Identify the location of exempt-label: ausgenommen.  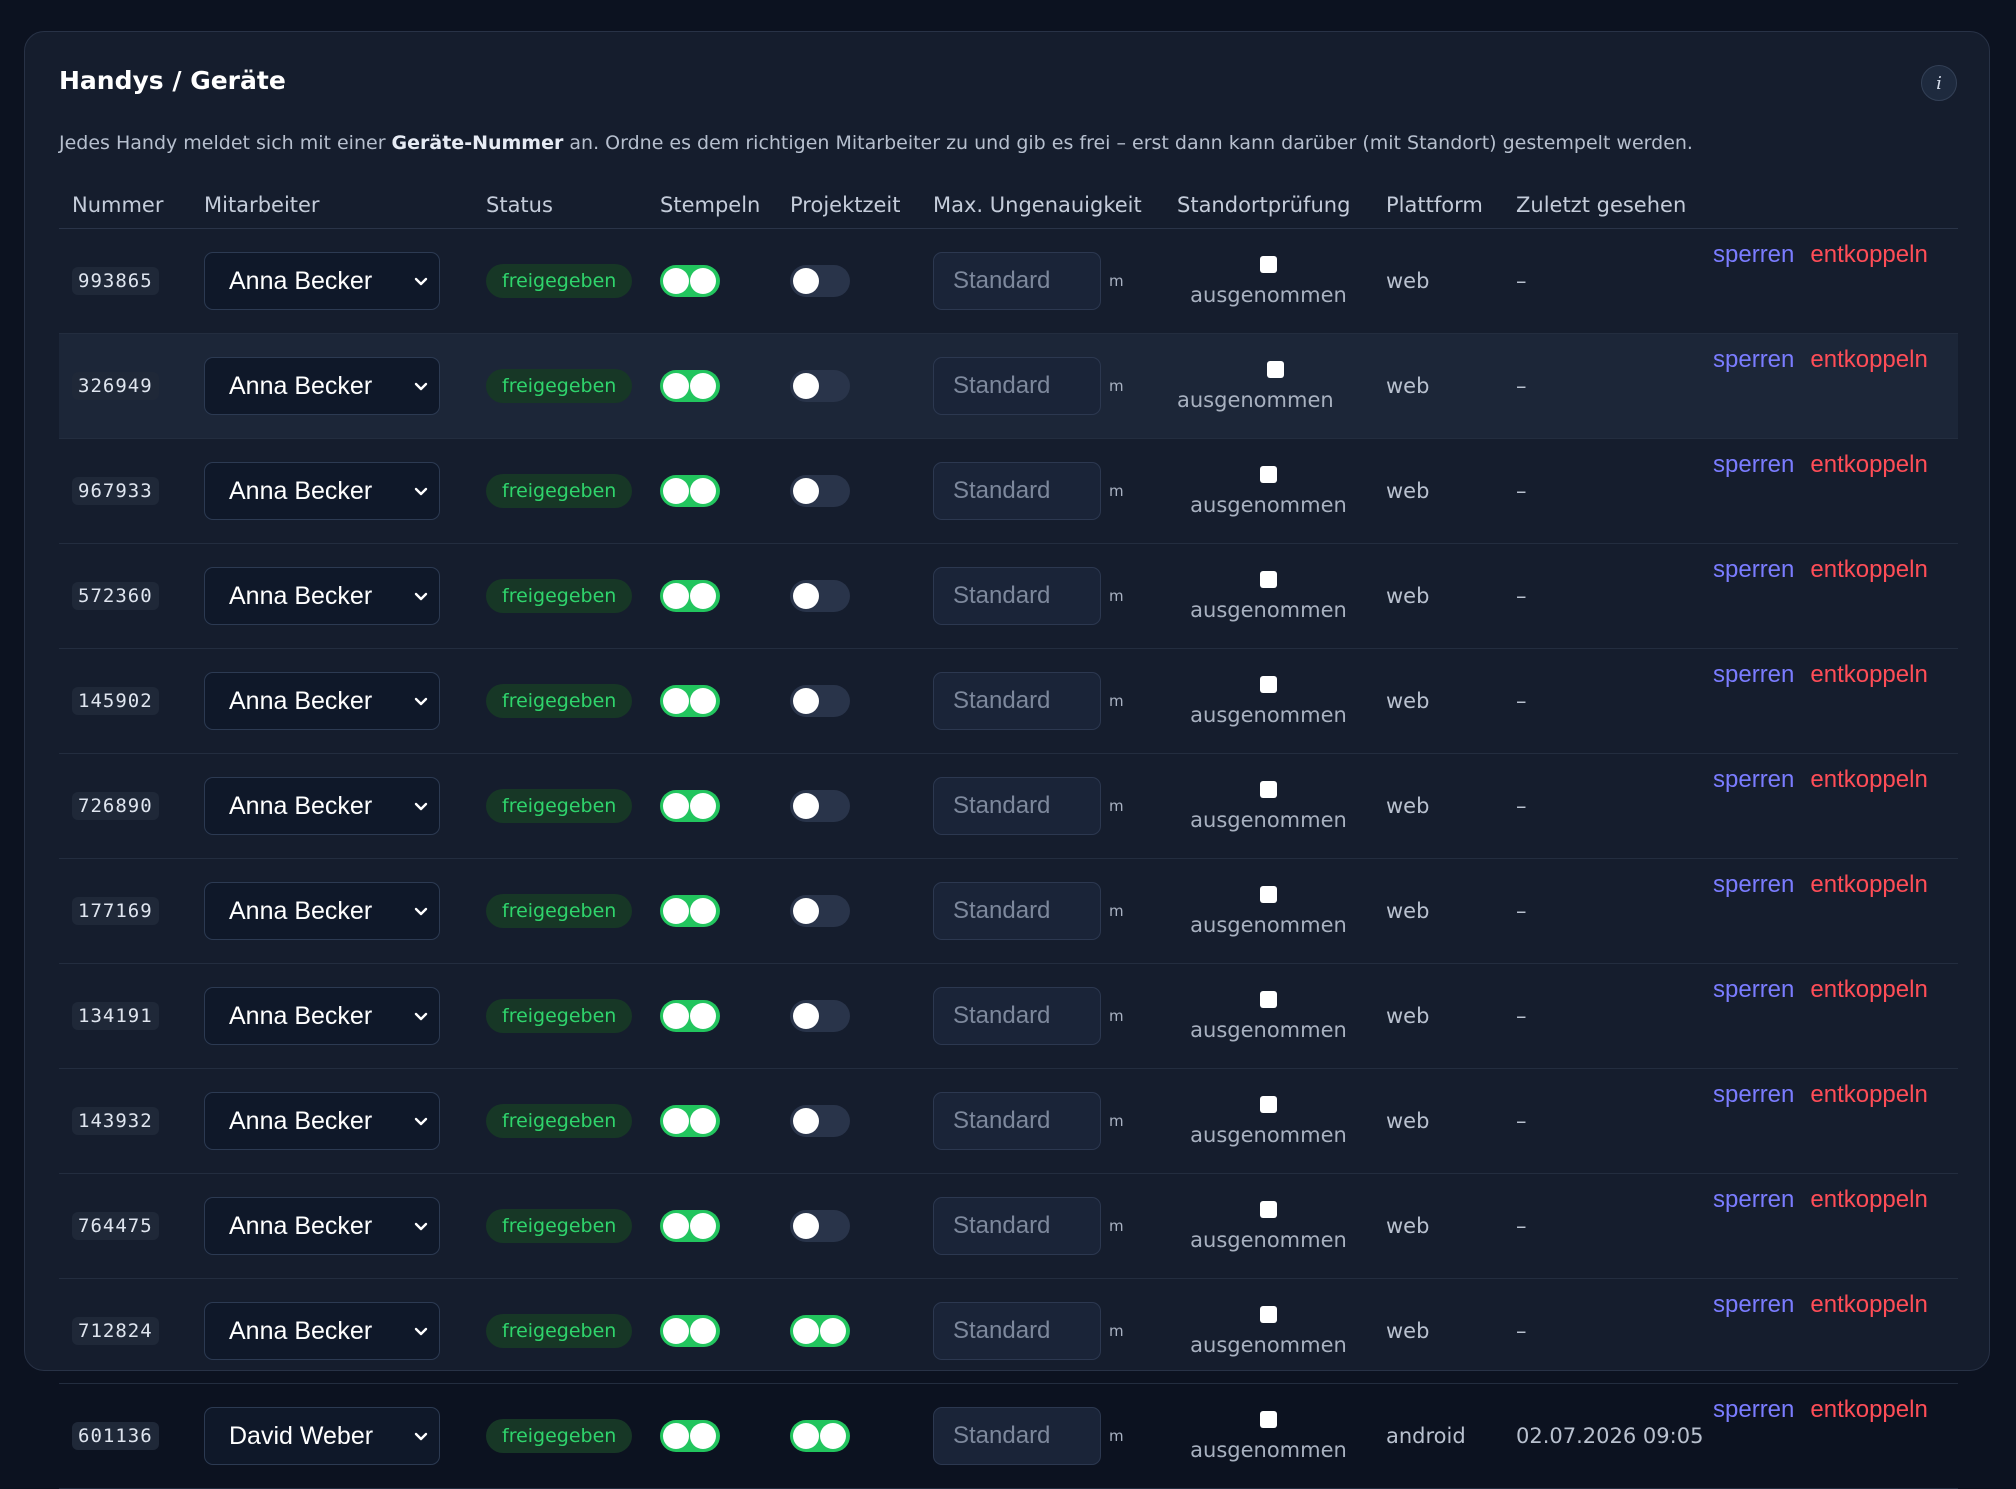
(1268, 1134).